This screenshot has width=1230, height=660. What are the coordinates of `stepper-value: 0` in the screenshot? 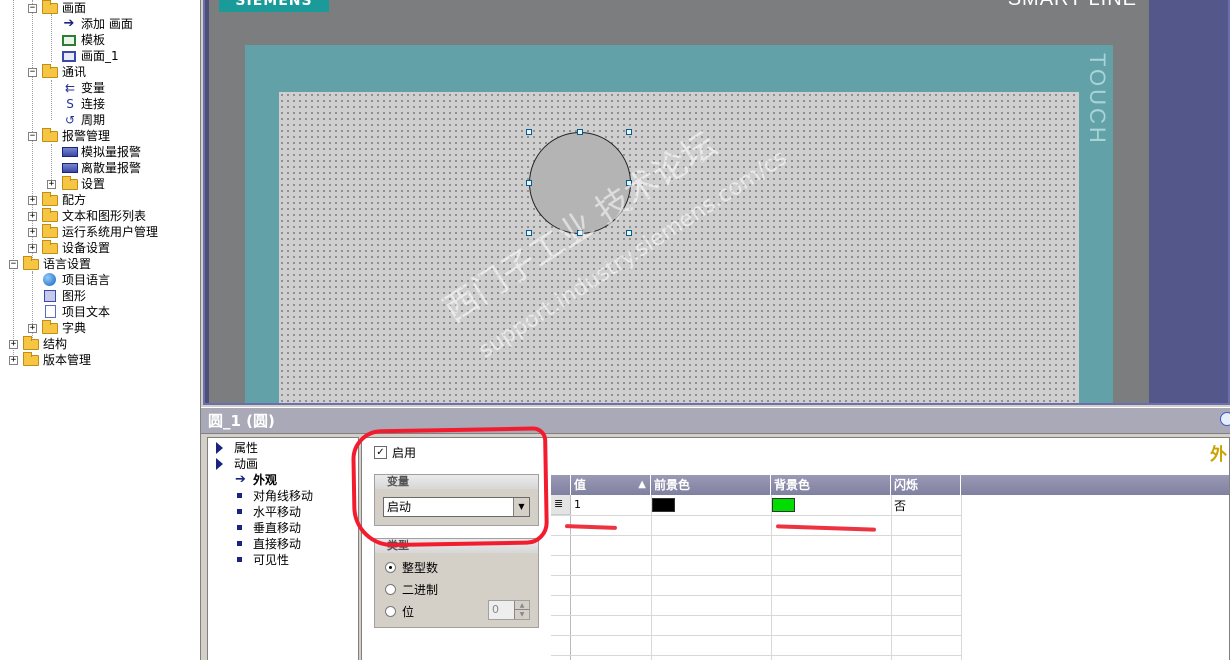 It's located at (495, 609).